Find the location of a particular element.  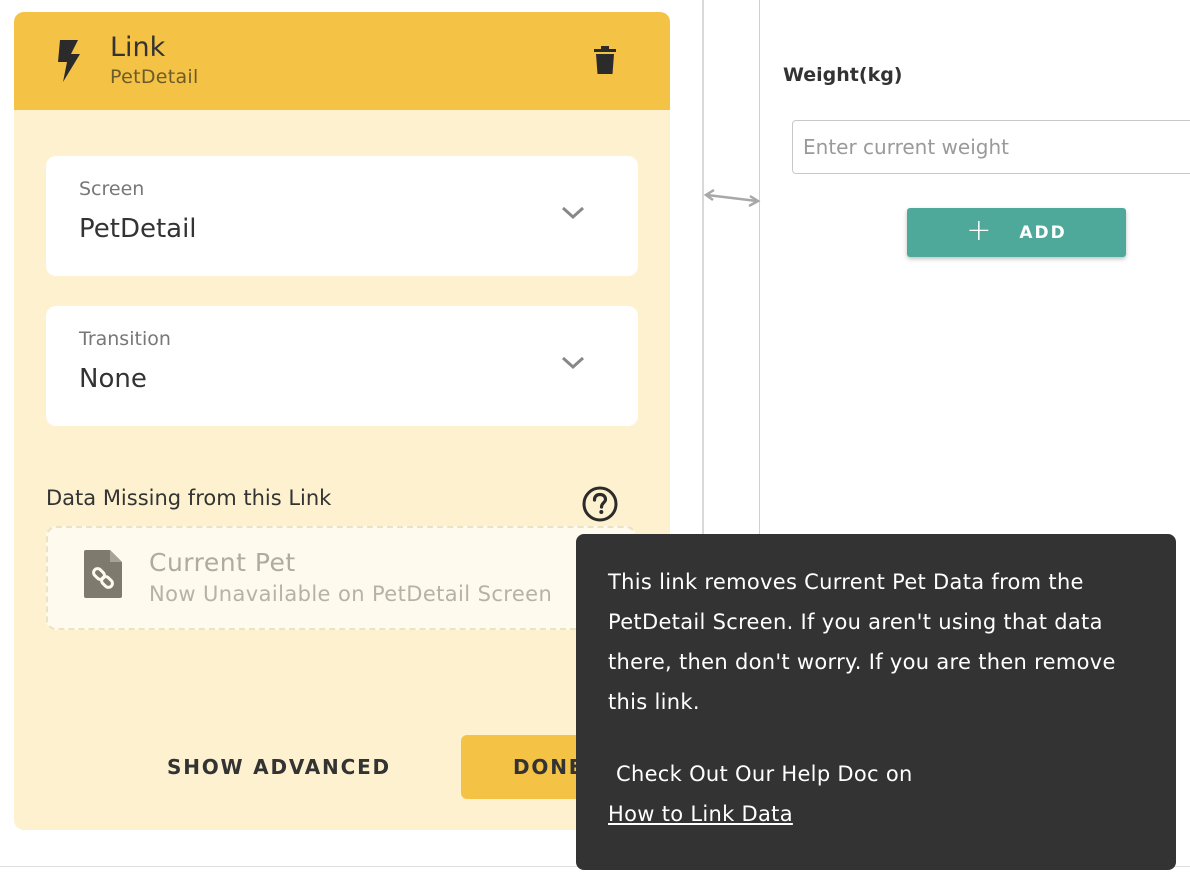

show-advanced-button: SHOW ADVANCED is located at coordinates (279, 767).